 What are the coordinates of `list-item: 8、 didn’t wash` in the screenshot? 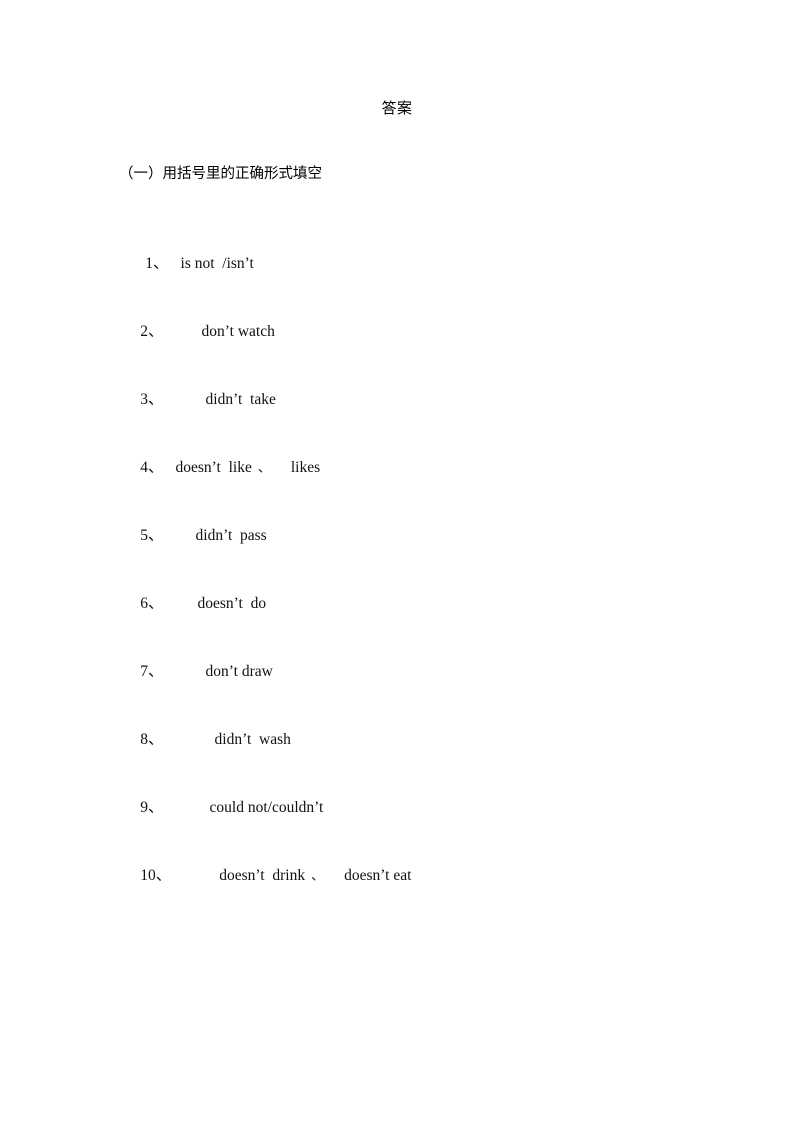 It's located at (397, 726).